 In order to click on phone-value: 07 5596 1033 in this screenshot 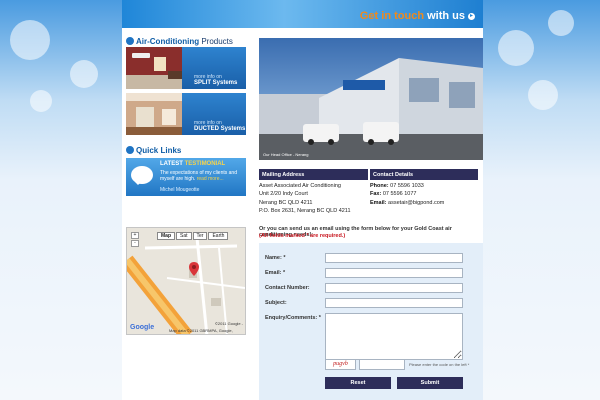, I will do `click(407, 186)`.